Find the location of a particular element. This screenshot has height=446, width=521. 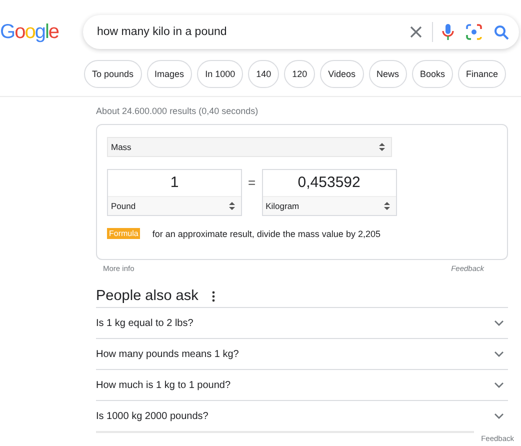

section-title: People also ask is located at coordinates (147, 296).